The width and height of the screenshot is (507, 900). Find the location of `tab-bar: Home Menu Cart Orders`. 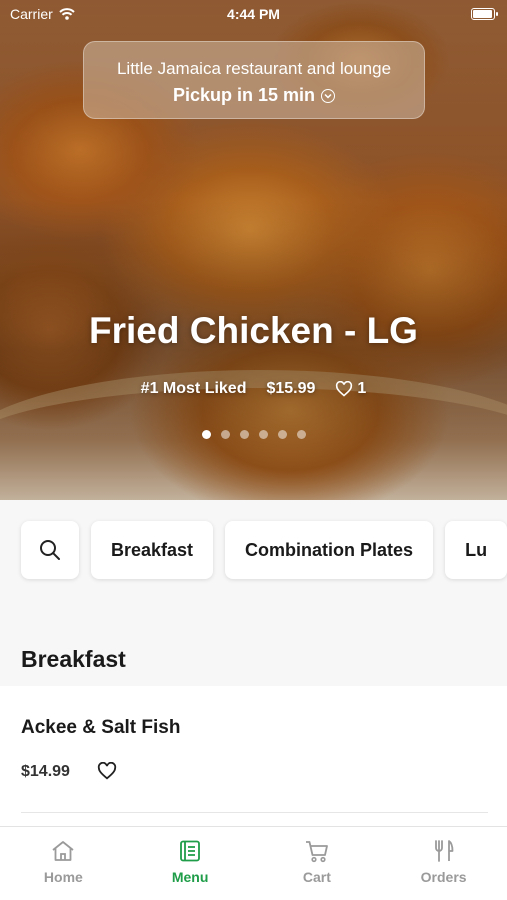

tab-bar: Home Menu Cart Orders is located at coordinates (253, 863).